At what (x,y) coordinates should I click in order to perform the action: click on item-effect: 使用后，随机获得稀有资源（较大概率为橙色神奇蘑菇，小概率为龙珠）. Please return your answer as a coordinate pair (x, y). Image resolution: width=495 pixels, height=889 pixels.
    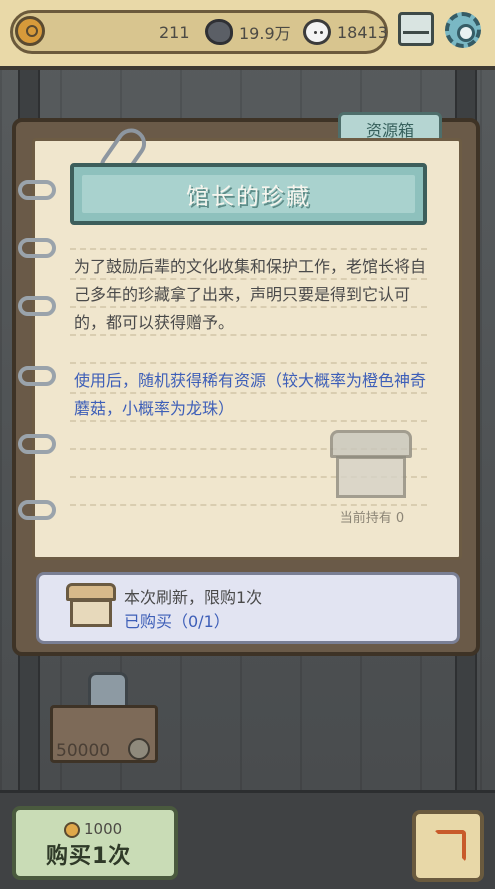
    Looking at the image, I should click on (250, 394).